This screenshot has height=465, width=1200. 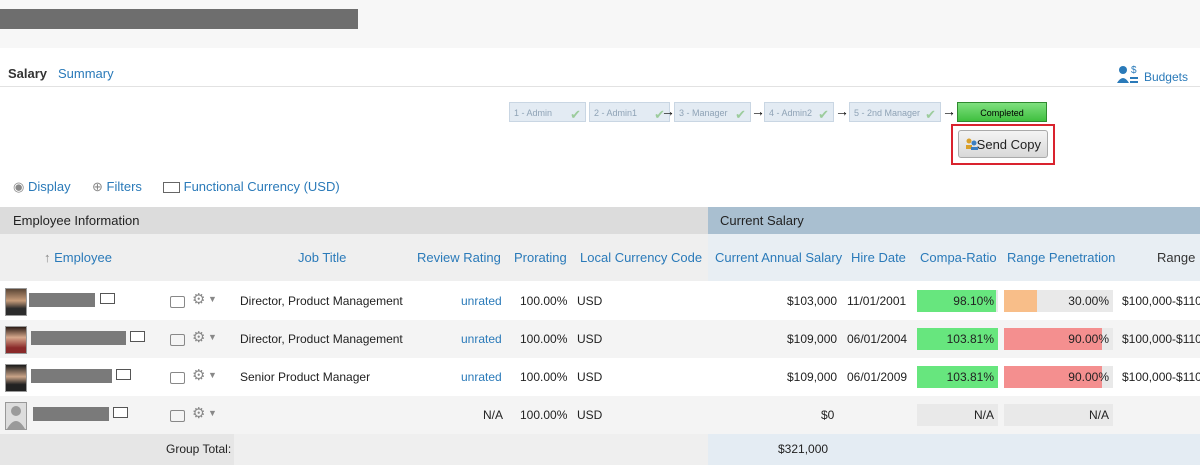 What do you see at coordinates (322, 257) in the screenshot?
I see `col-job-title: Job Title` at bounding box center [322, 257].